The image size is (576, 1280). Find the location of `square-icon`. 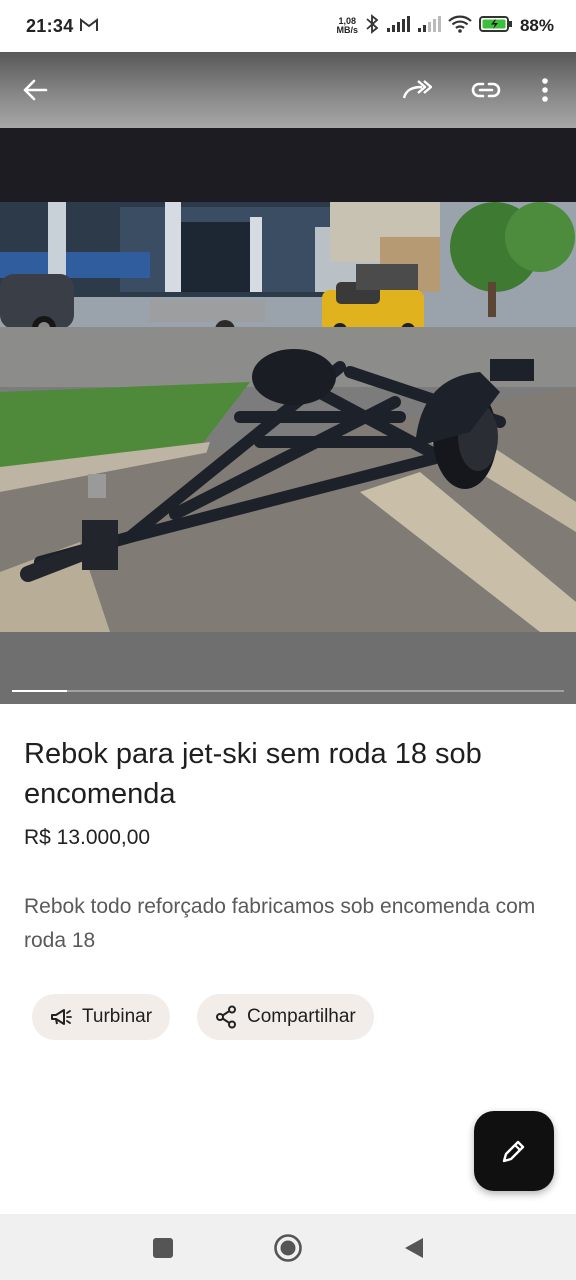

square-icon is located at coordinates (163, 1248).